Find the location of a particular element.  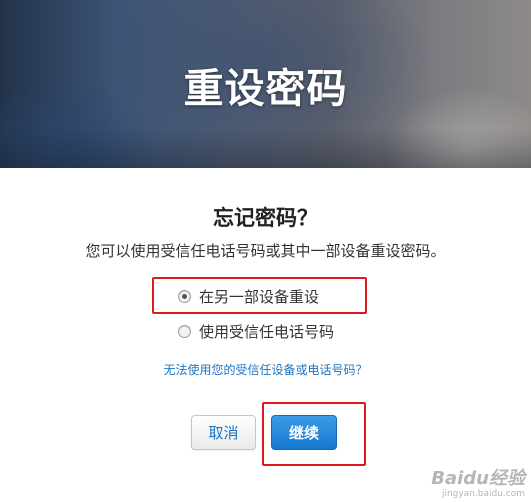

radio-button-unselected is located at coordinates (184, 331).